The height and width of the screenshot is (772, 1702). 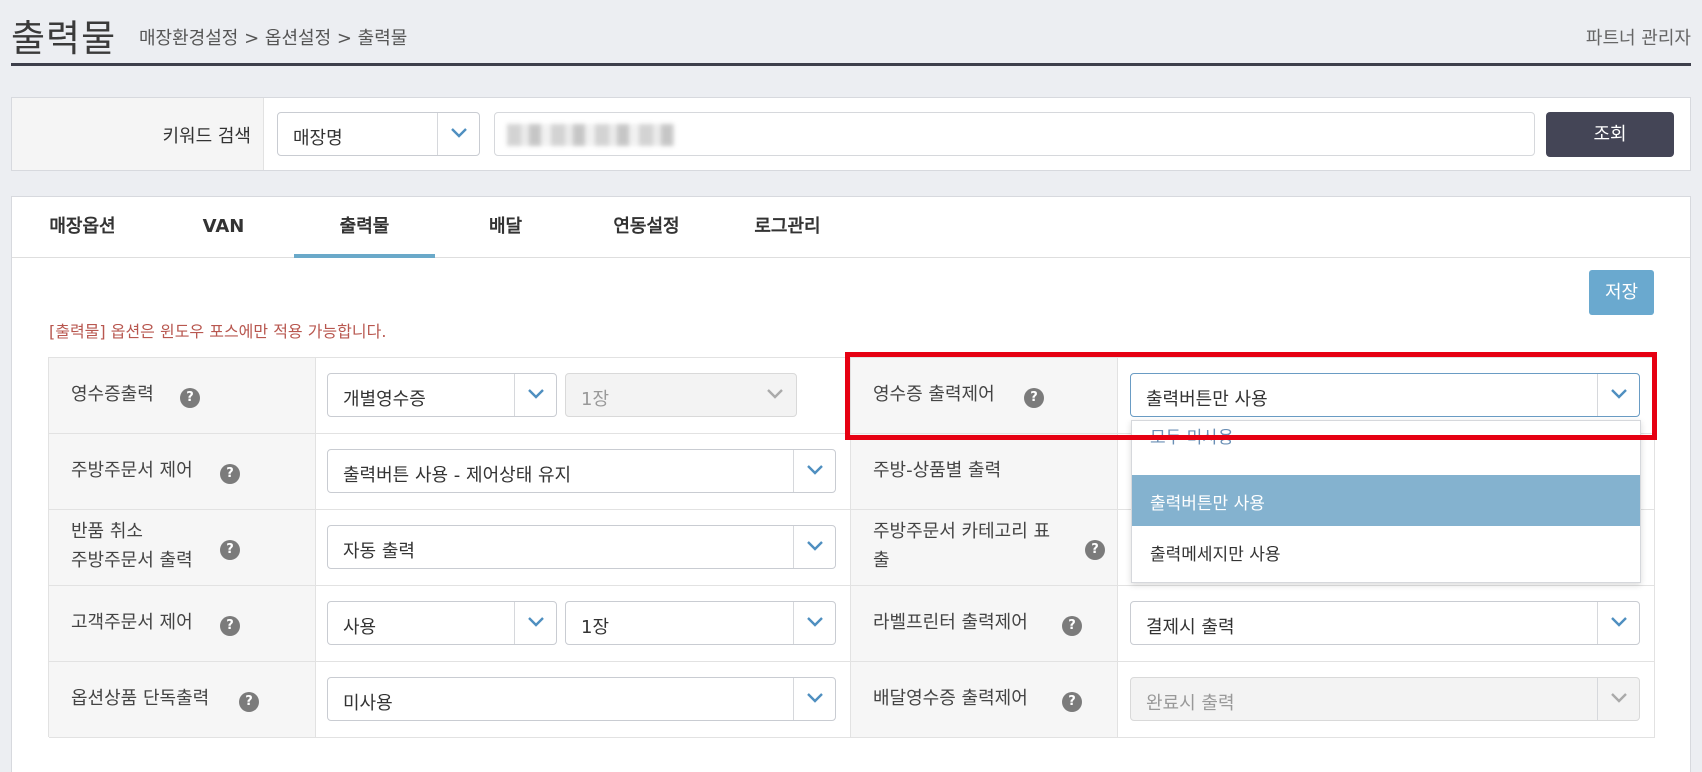 What do you see at coordinates (984, 547) in the screenshot?
I see `option-label-cell: 주방주문서 카테고리 표 출 ?` at bounding box center [984, 547].